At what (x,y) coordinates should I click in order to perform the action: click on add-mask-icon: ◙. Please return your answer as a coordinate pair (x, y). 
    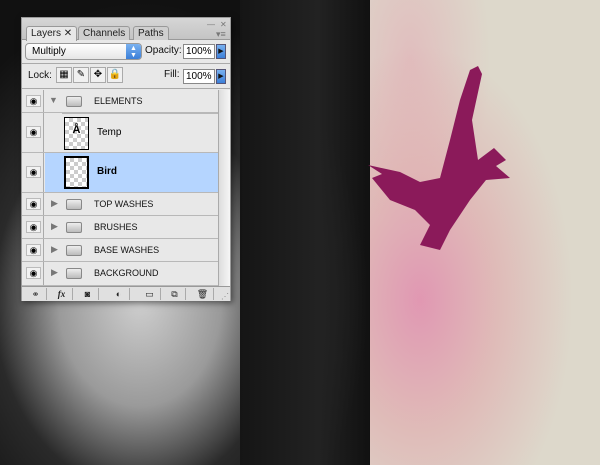
    Looking at the image, I should click on (88, 294).